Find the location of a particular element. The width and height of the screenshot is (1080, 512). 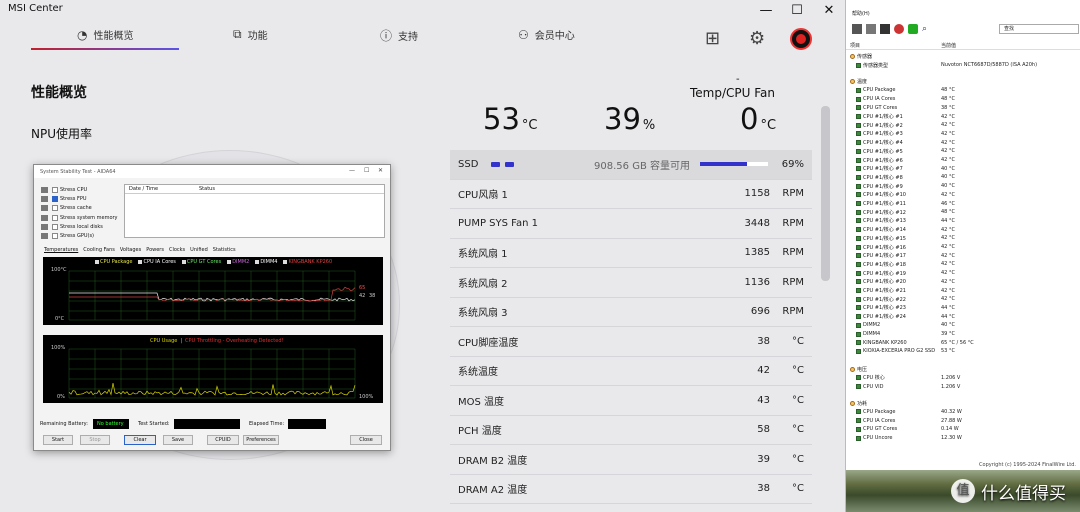

tree-row: CPU #1/核心 #24 44 °C is located at coordinates (963, 316).